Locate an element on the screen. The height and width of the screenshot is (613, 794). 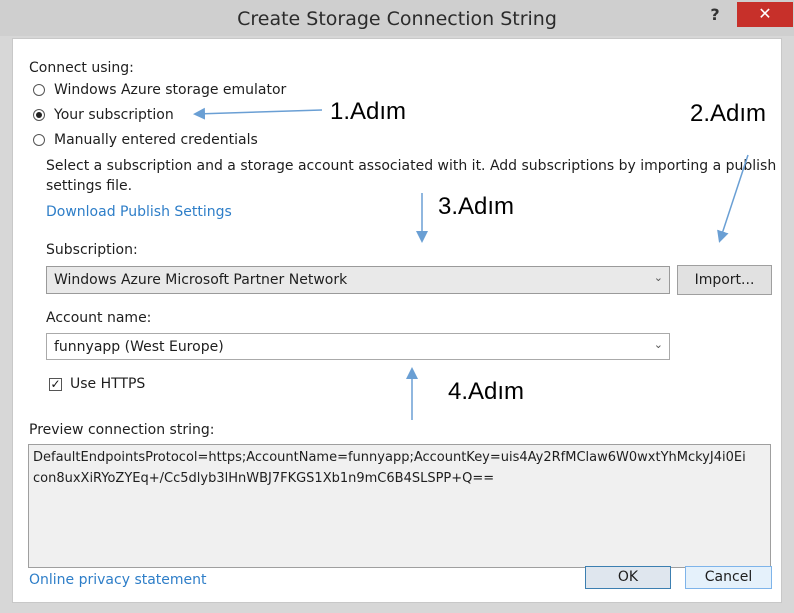
window-title: Create Storage Connection String is located at coordinates (397, 19).